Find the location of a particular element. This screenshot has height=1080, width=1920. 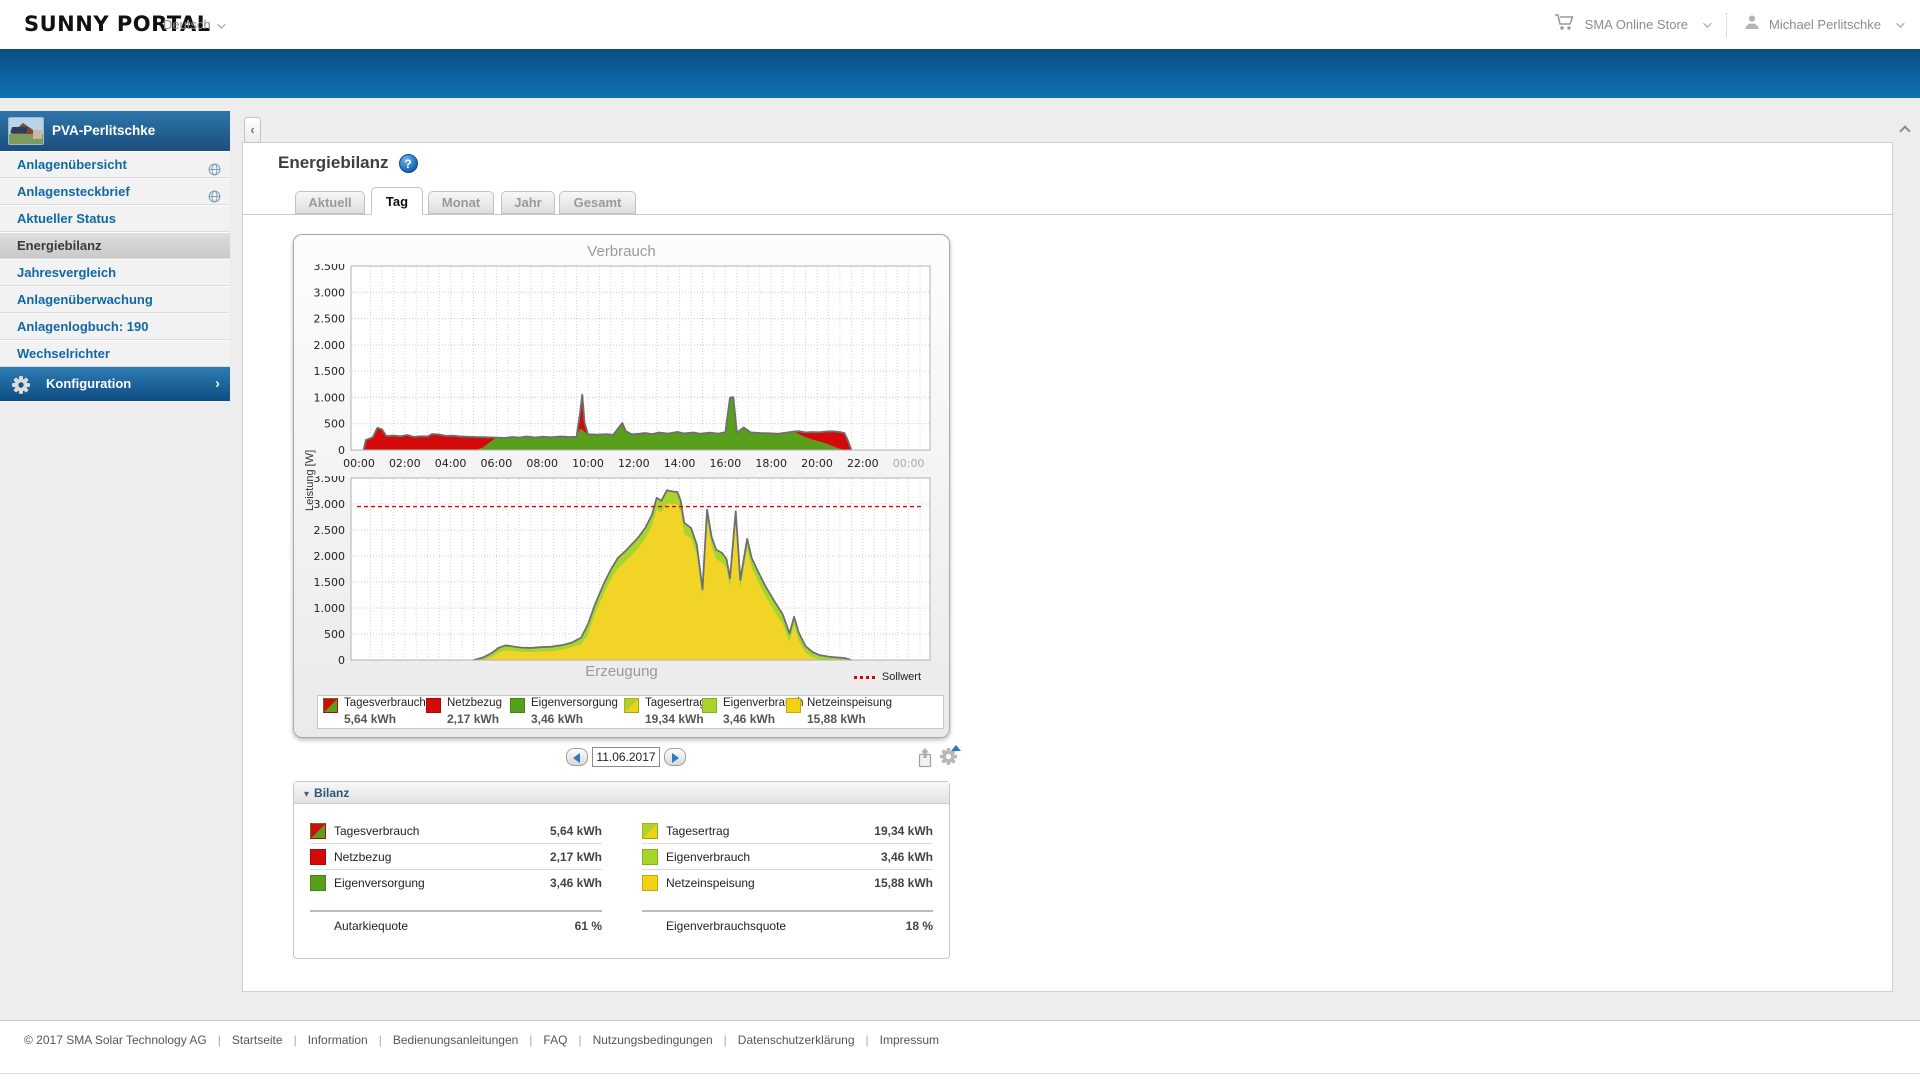

table-row: Tagesertrag 19,34 kWh is located at coordinates (787, 831).